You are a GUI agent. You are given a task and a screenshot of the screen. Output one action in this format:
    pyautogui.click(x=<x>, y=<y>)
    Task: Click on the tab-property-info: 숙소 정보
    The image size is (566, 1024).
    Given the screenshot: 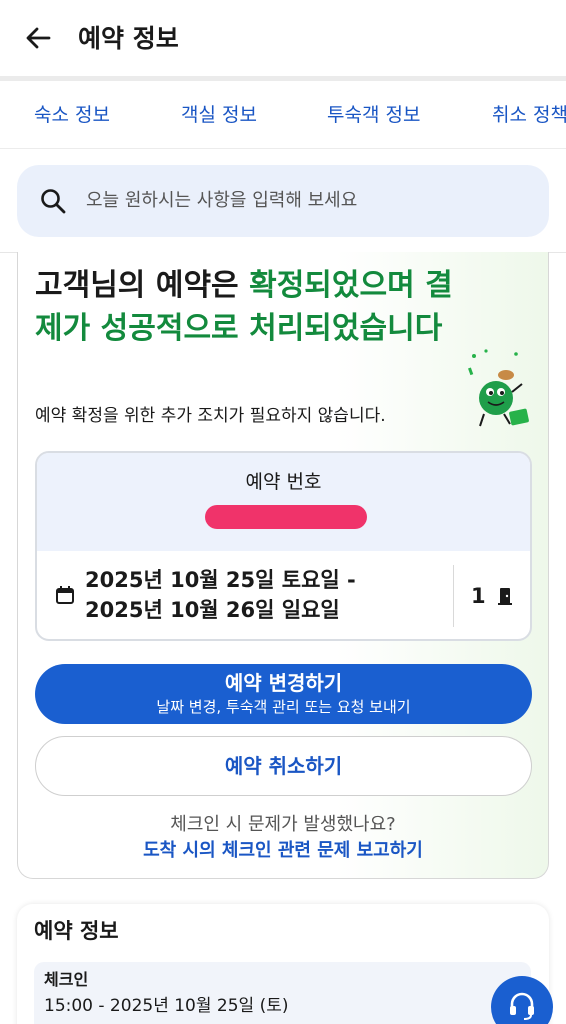 What is the action you would take?
    pyautogui.click(x=72, y=115)
    